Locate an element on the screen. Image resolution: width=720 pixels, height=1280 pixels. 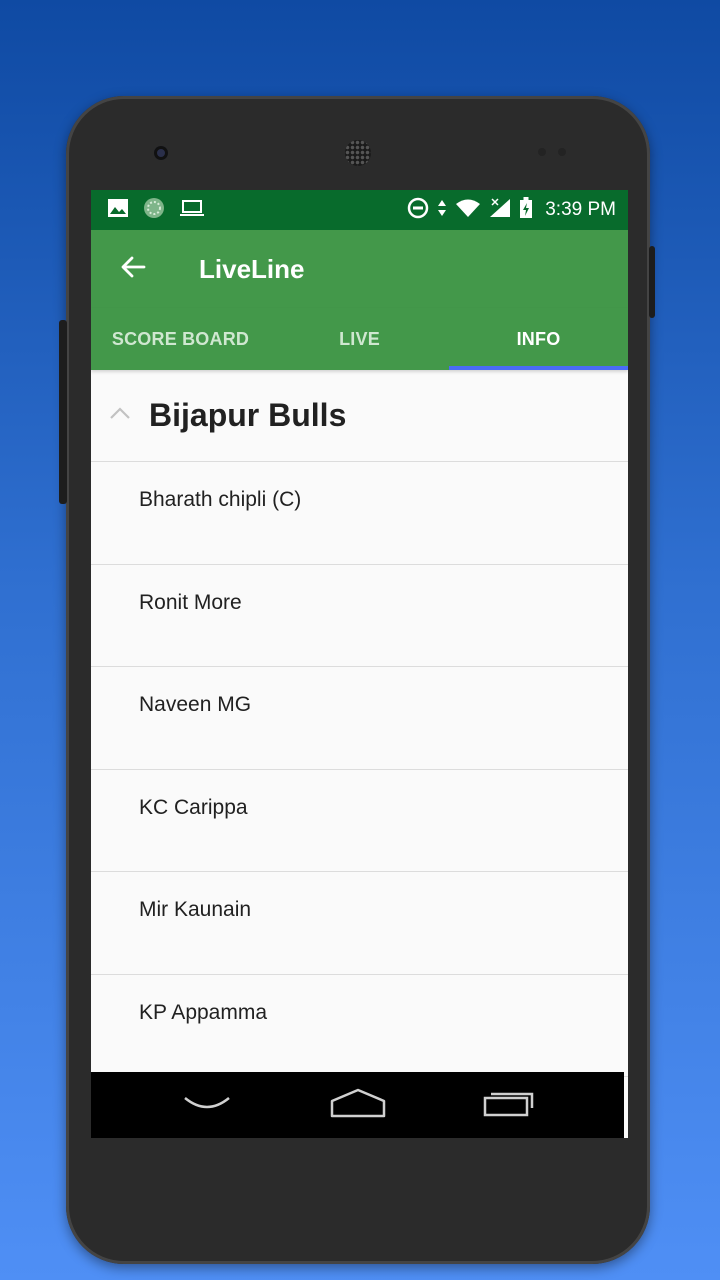
volume-button is located at coordinates (63, 412).